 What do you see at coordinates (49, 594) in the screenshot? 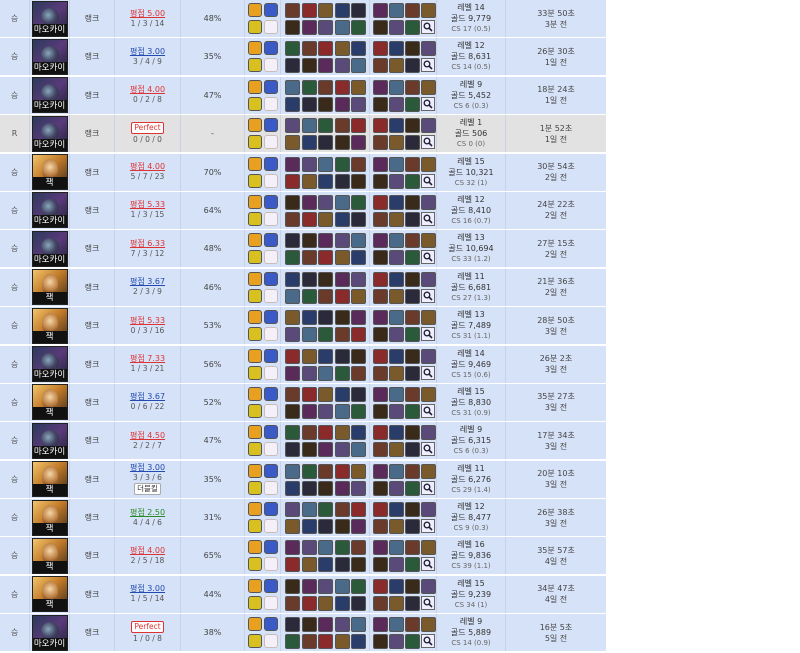
I see `champion-portrait: 잭` at bounding box center [49, 594].